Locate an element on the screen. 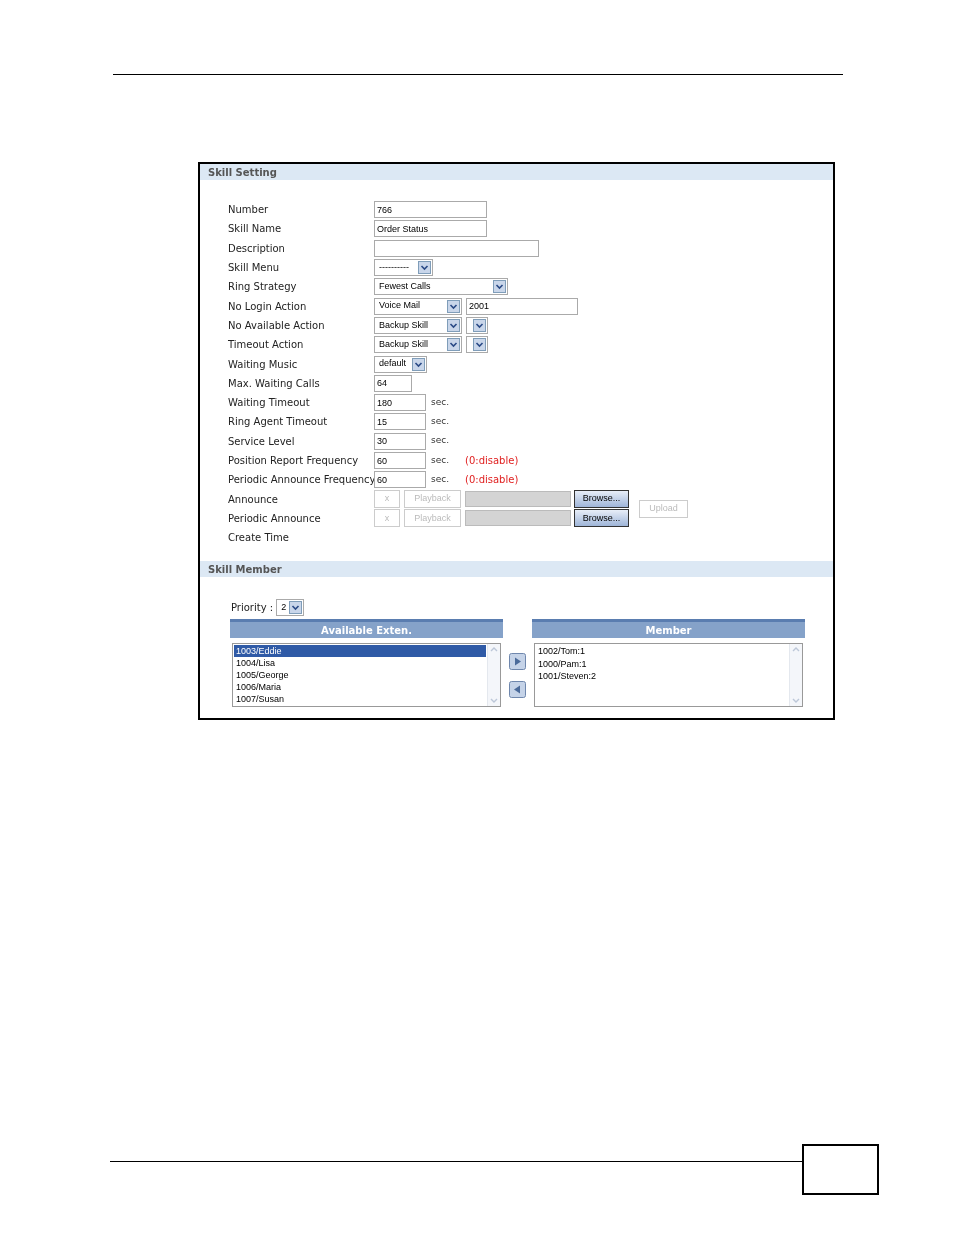 This screenshot has height=1235, width=954. list-item: 1001/Steven:2 is located at coordinates (662, 676).